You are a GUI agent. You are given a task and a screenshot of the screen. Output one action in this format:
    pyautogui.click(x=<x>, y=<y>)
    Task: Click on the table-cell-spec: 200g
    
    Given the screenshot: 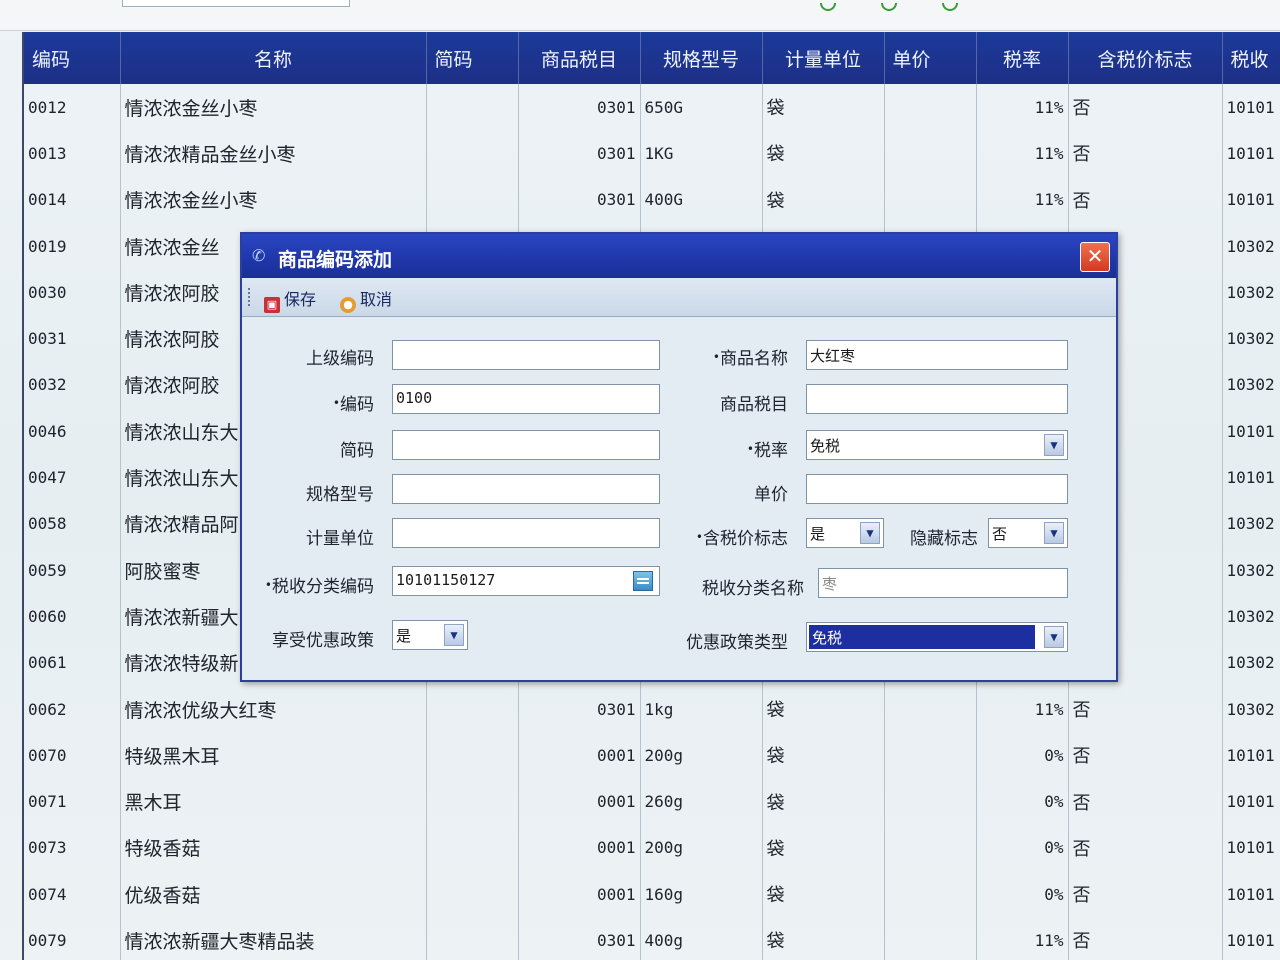 What is the action you would take?
    pyautogui.click(x=701, y=755)
    